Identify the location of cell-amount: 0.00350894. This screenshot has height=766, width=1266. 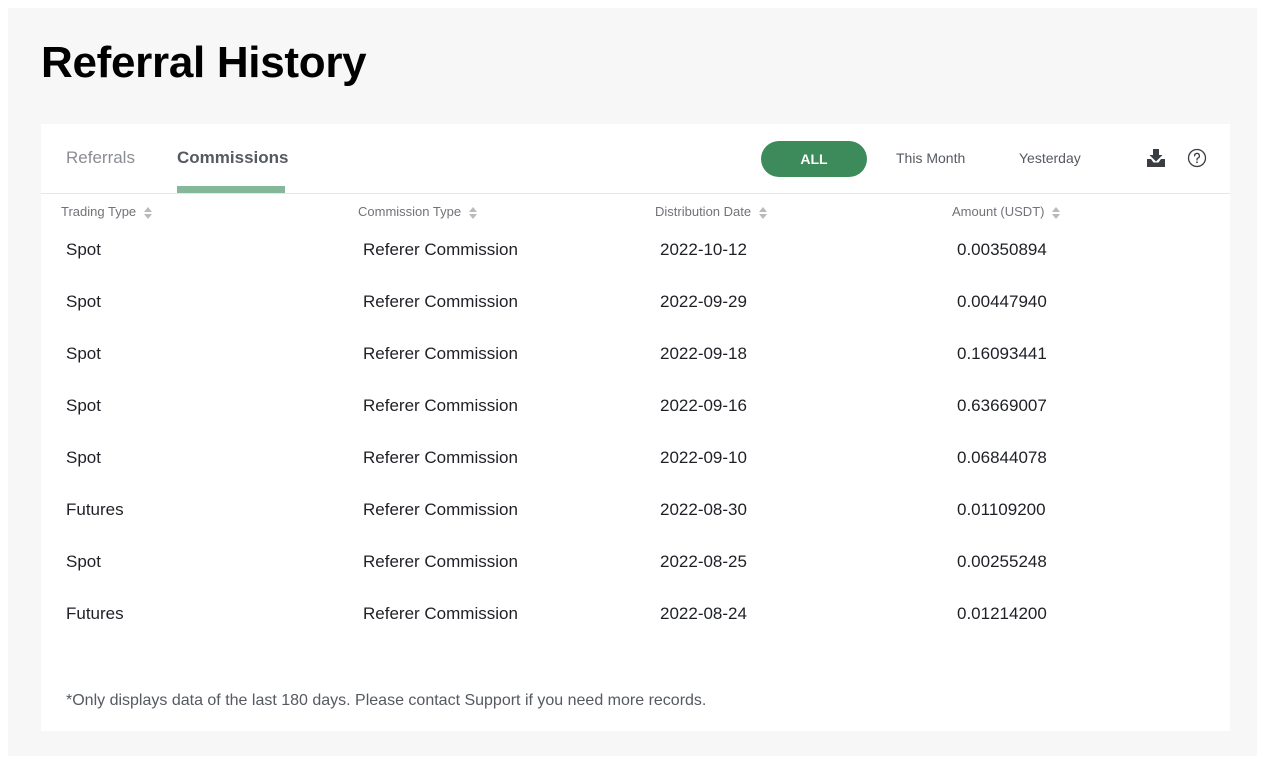
(1002, 249).